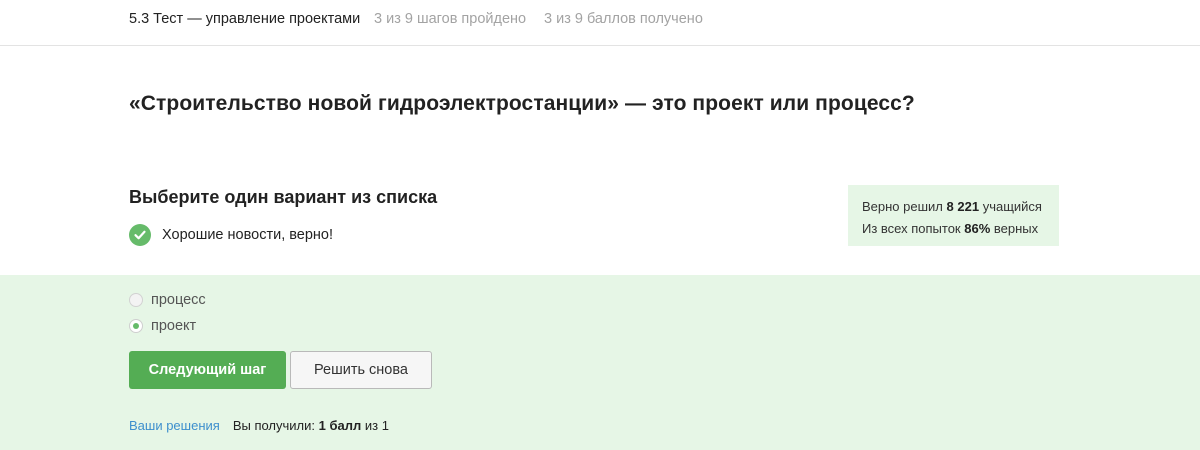 The height and width of the screenshot is (450, 1200). I want to click on option-project: проект, so click(162, 326).